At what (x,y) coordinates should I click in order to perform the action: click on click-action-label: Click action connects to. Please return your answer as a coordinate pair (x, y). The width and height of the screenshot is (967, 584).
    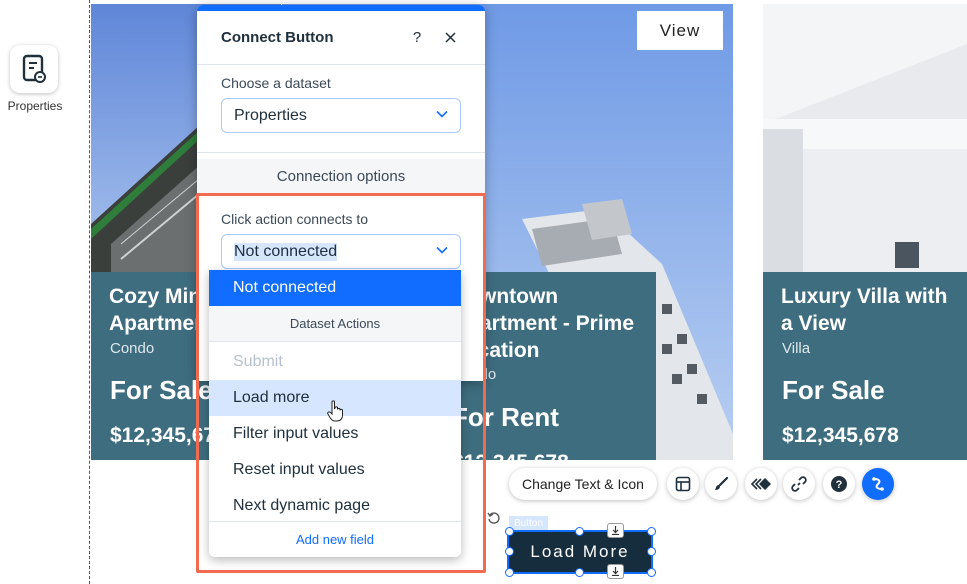
    Looking at the image, I should click on (295, 219).